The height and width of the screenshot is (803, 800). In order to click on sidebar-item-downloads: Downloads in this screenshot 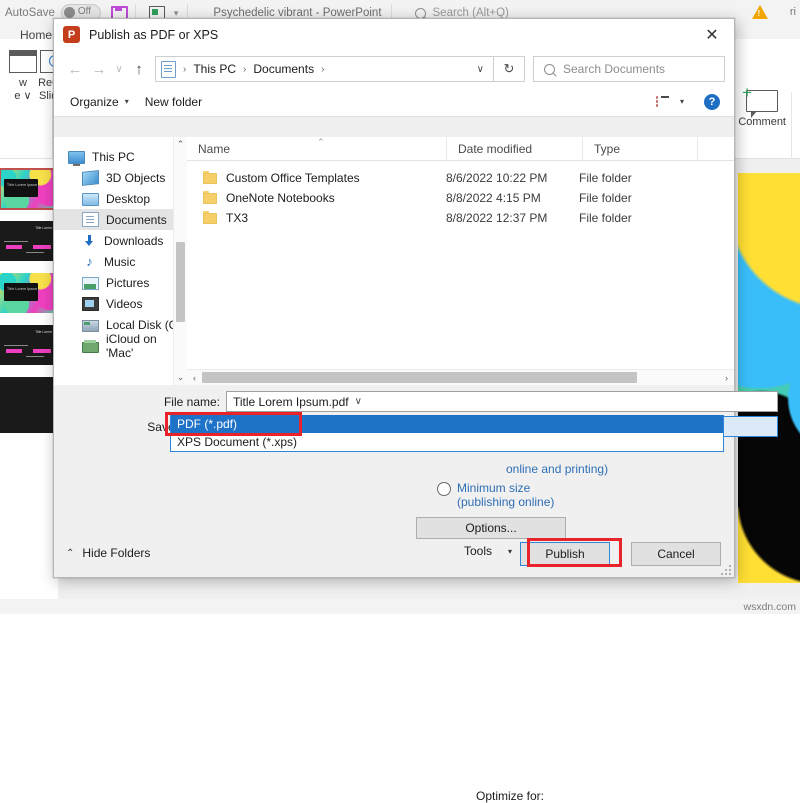, I will do `click(120, 240)`.